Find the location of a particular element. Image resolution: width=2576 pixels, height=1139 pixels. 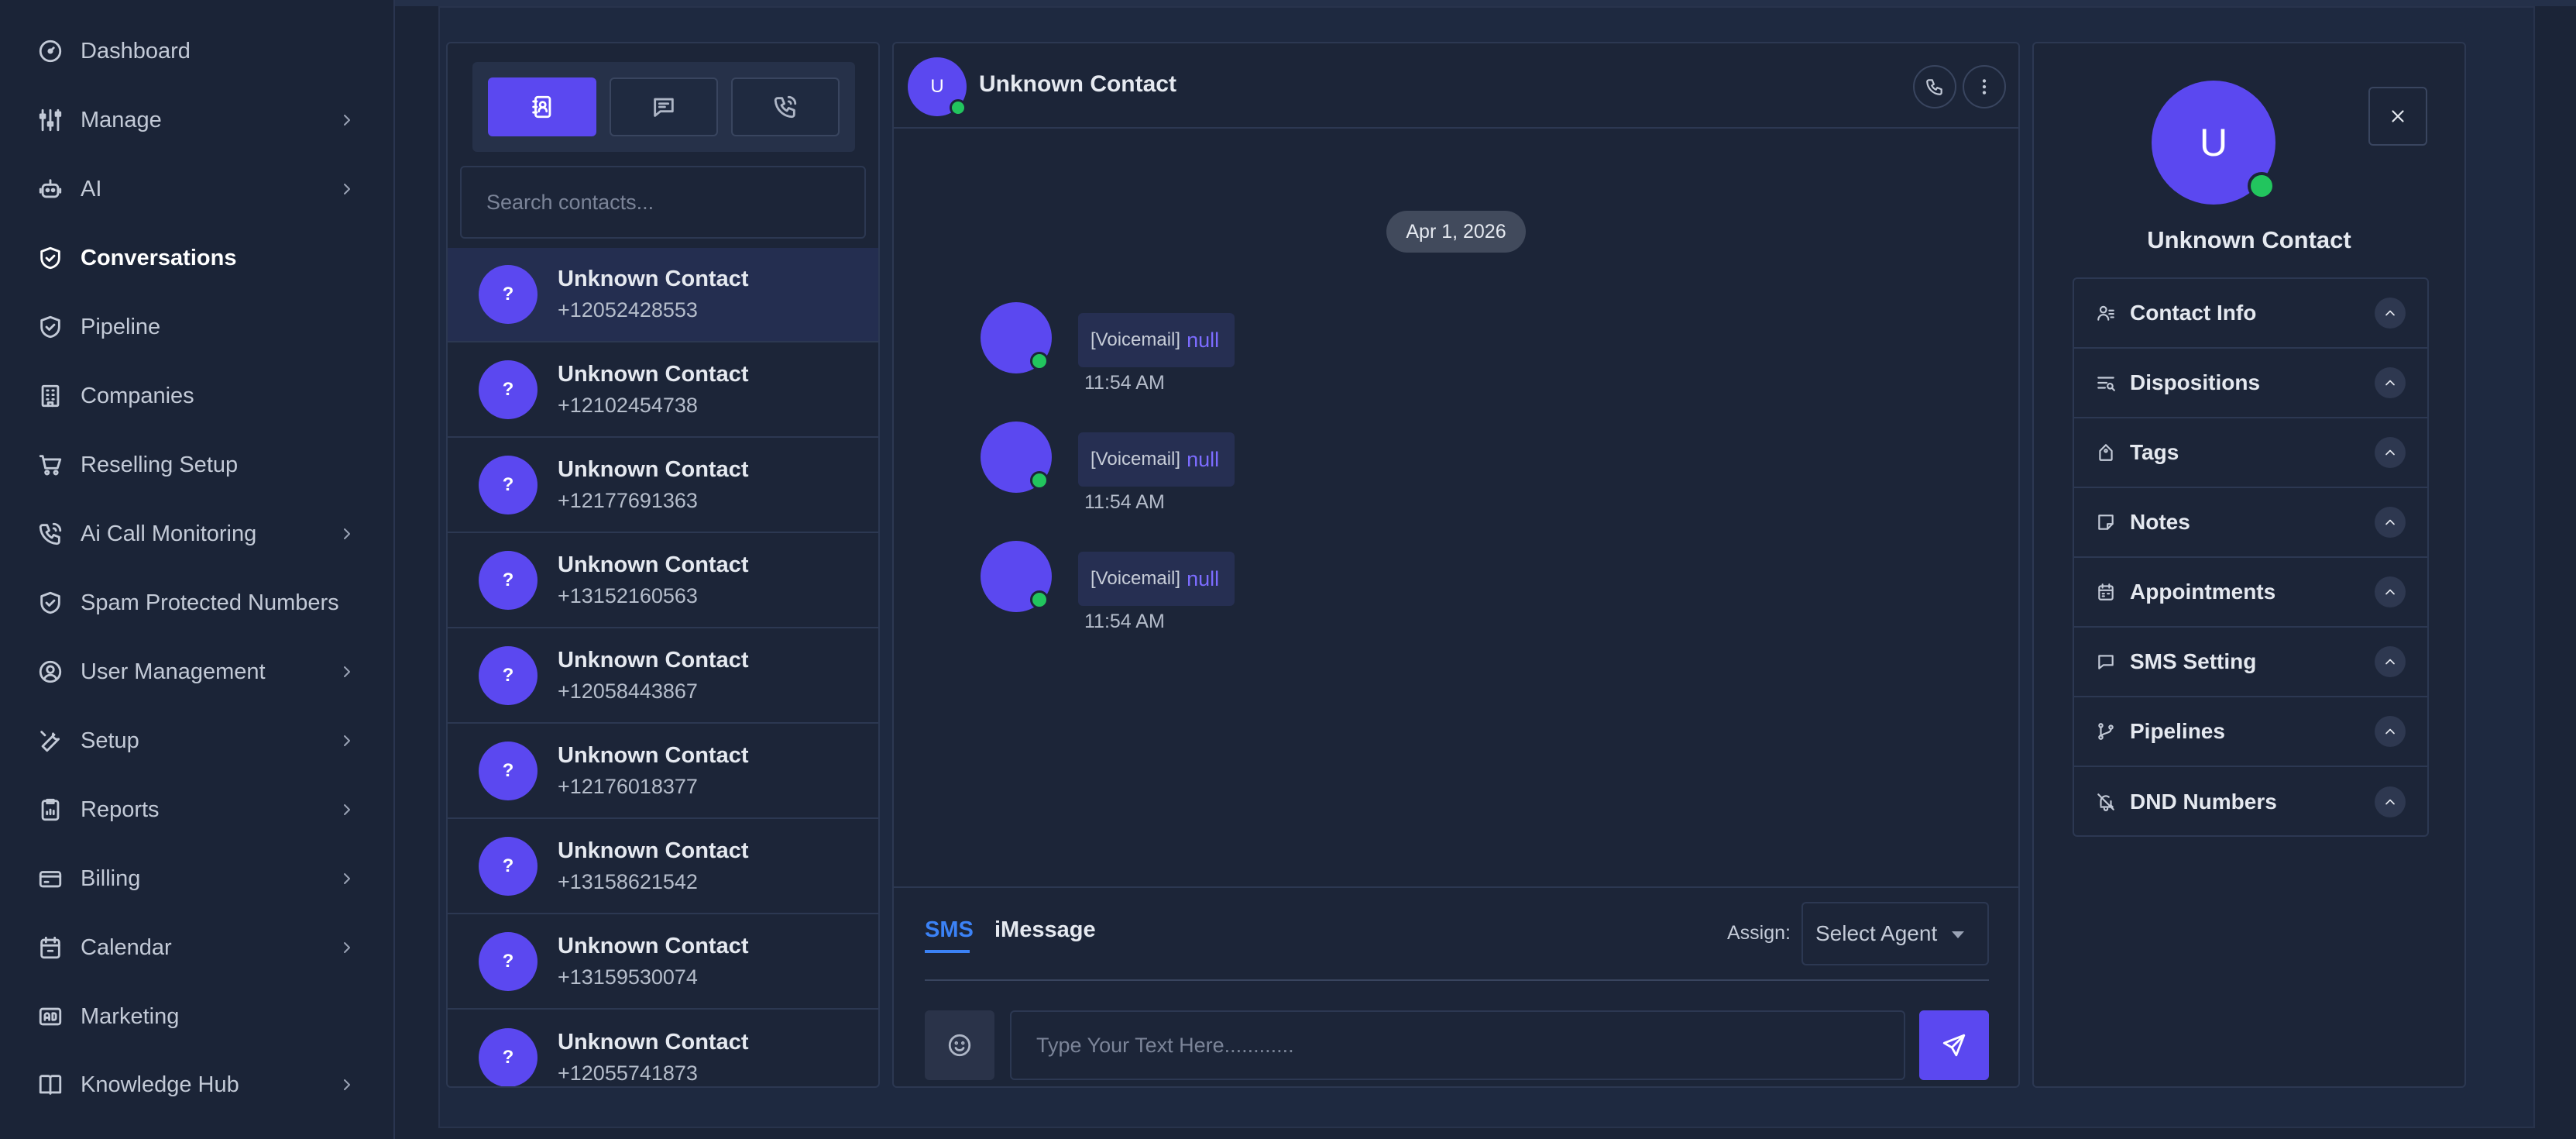

message-type: [Voicemail] is located at coordinates (1136, 459).